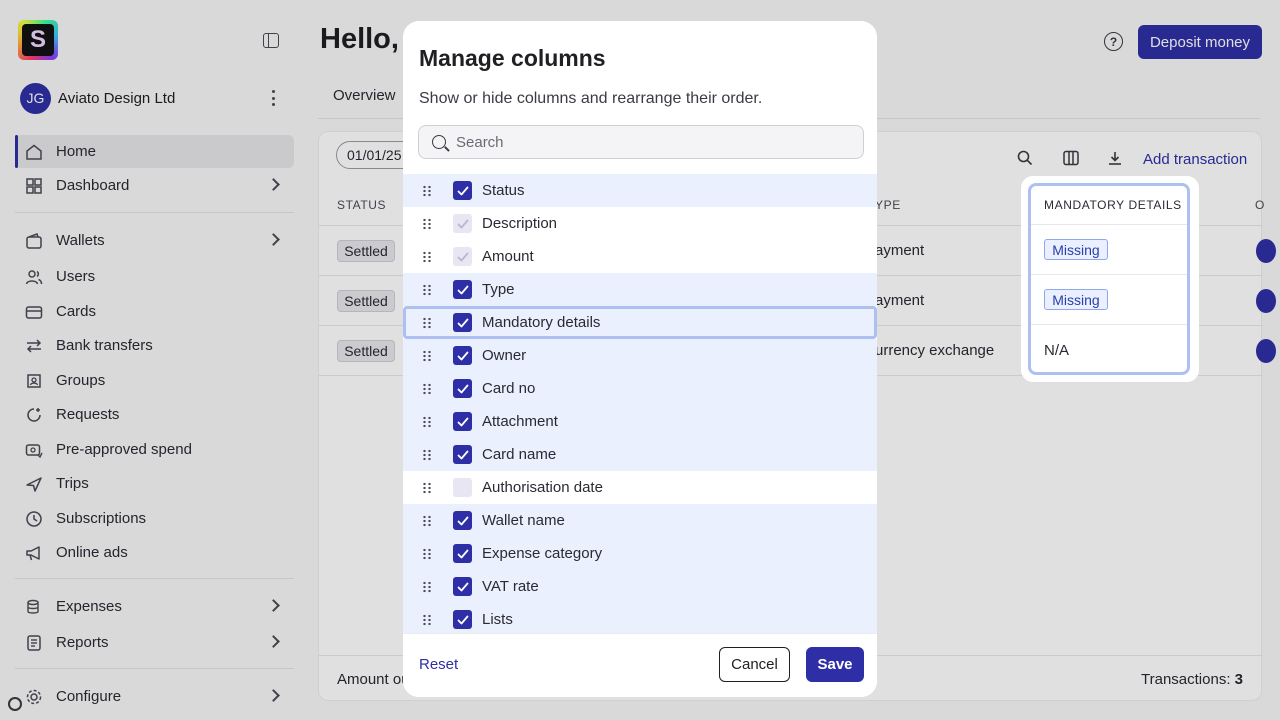 This screenshot has height=720, width=1280. What do you see at coordinates (640, 454) in the screenshot?
I see `column-option-card-name: Card name` at bounding box center [640, 454].